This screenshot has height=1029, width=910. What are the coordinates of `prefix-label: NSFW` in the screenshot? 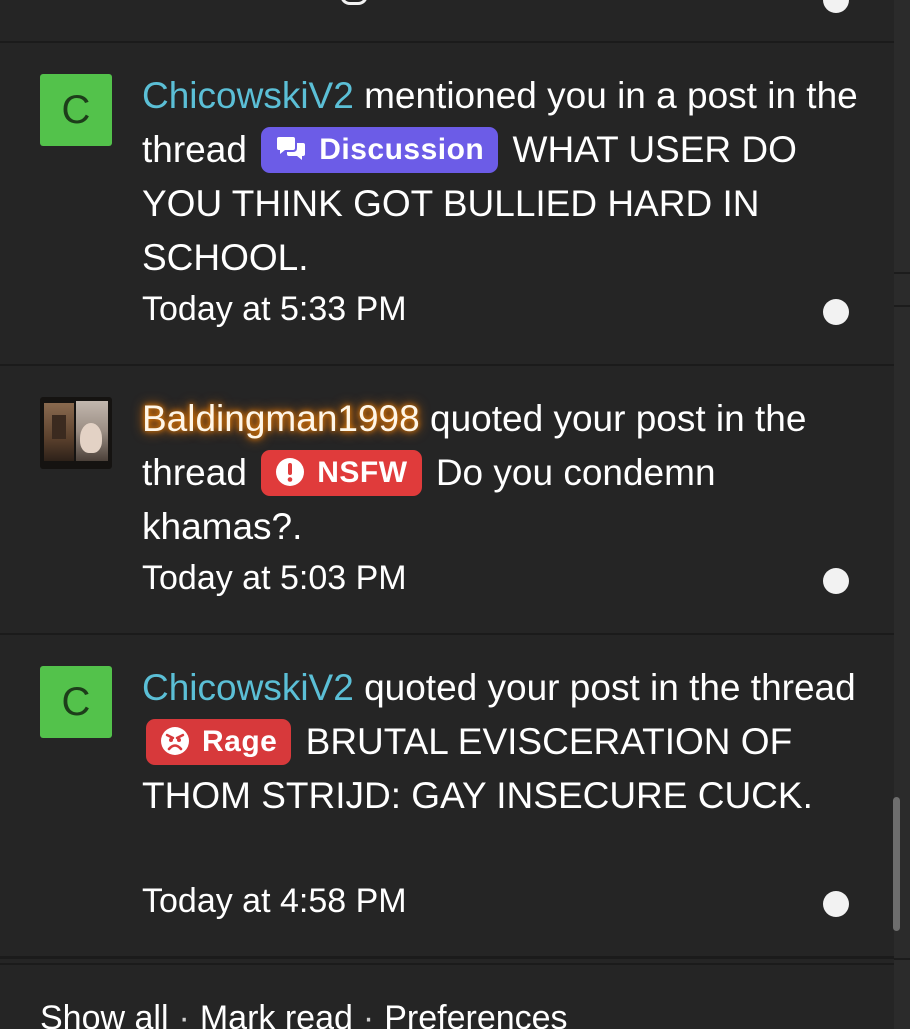 It's located at (362, 472).